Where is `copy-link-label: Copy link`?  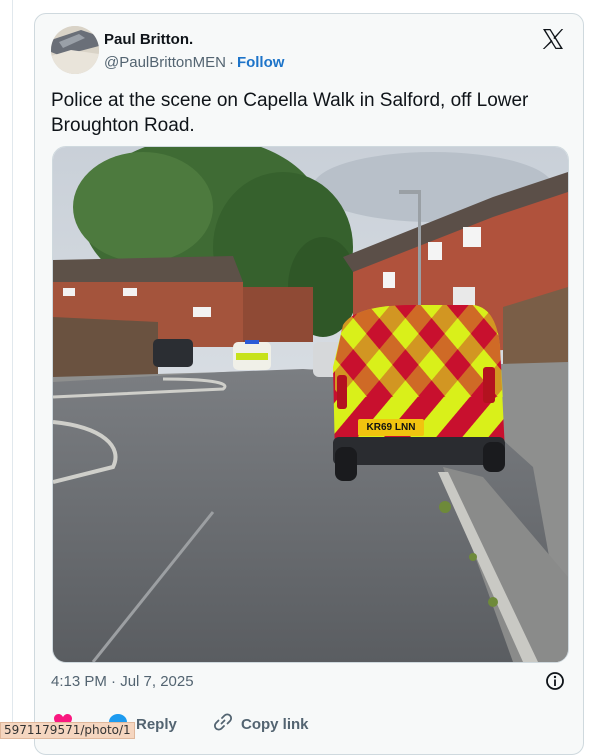
copy-link-label: Copy link is located at coordinates (275, 724).